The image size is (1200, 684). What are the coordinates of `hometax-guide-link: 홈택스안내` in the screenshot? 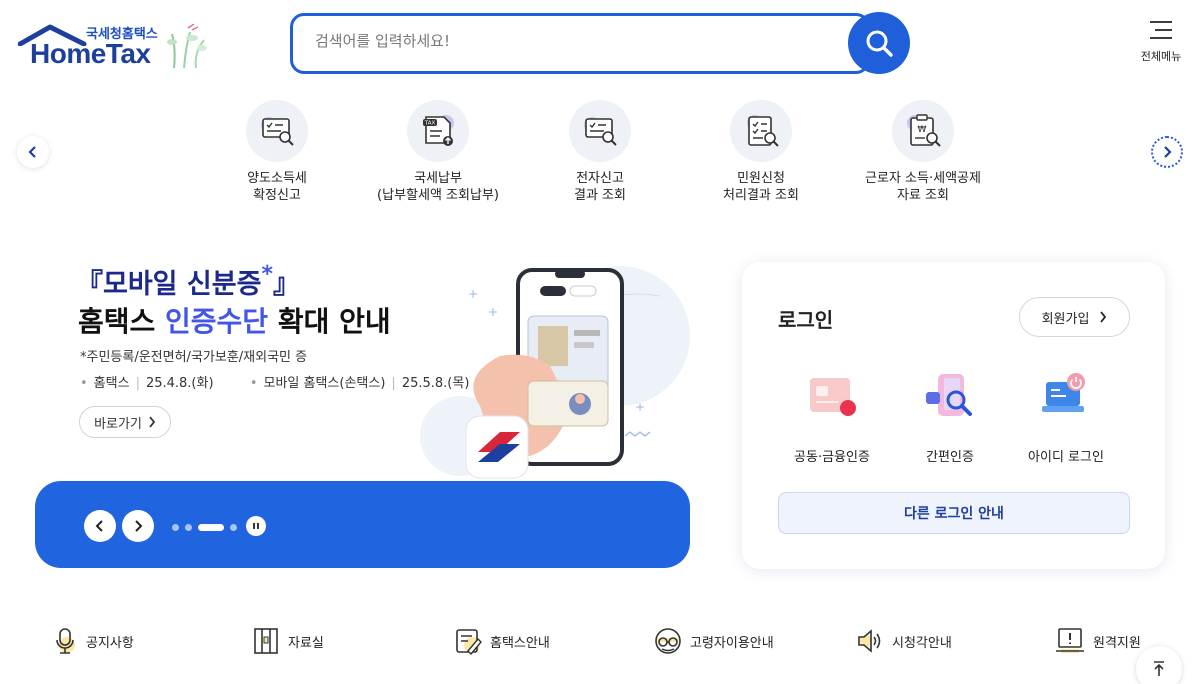 It's located at (502, 641).